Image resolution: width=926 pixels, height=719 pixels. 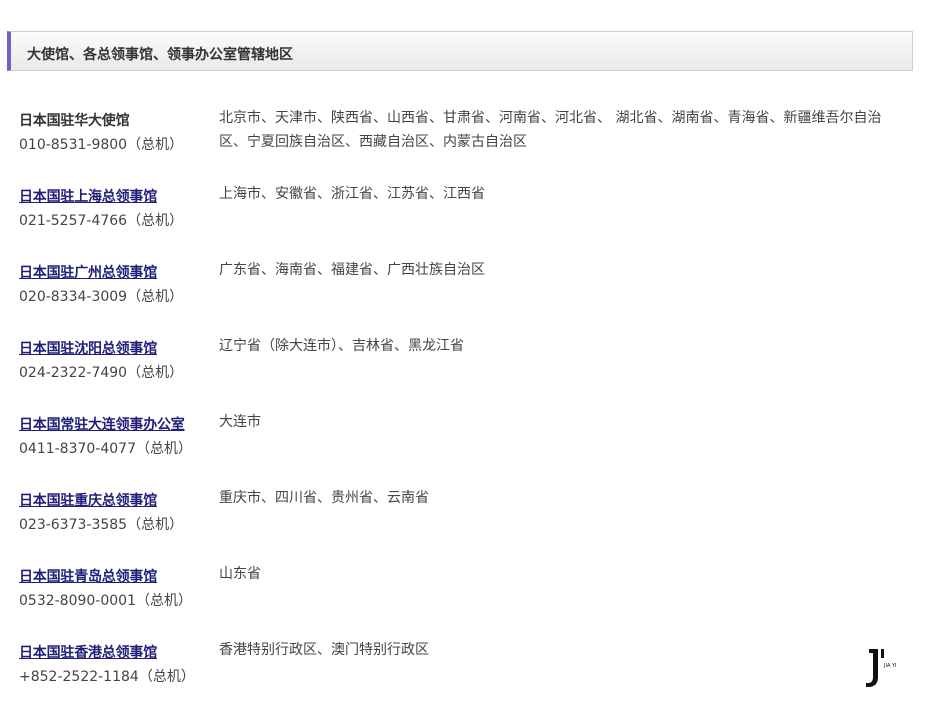 I want to click on office-link-shanghai: 日本国驻上海总领事馆, so click(x=88, y=196).